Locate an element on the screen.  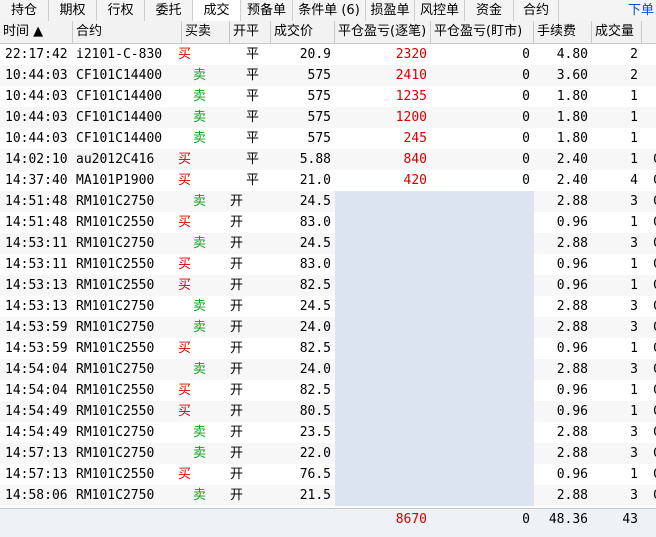
table-row: 14:53:11 RM101C2750 卖 开 24.5 2.88 3C is located at coordinates (328, 243).